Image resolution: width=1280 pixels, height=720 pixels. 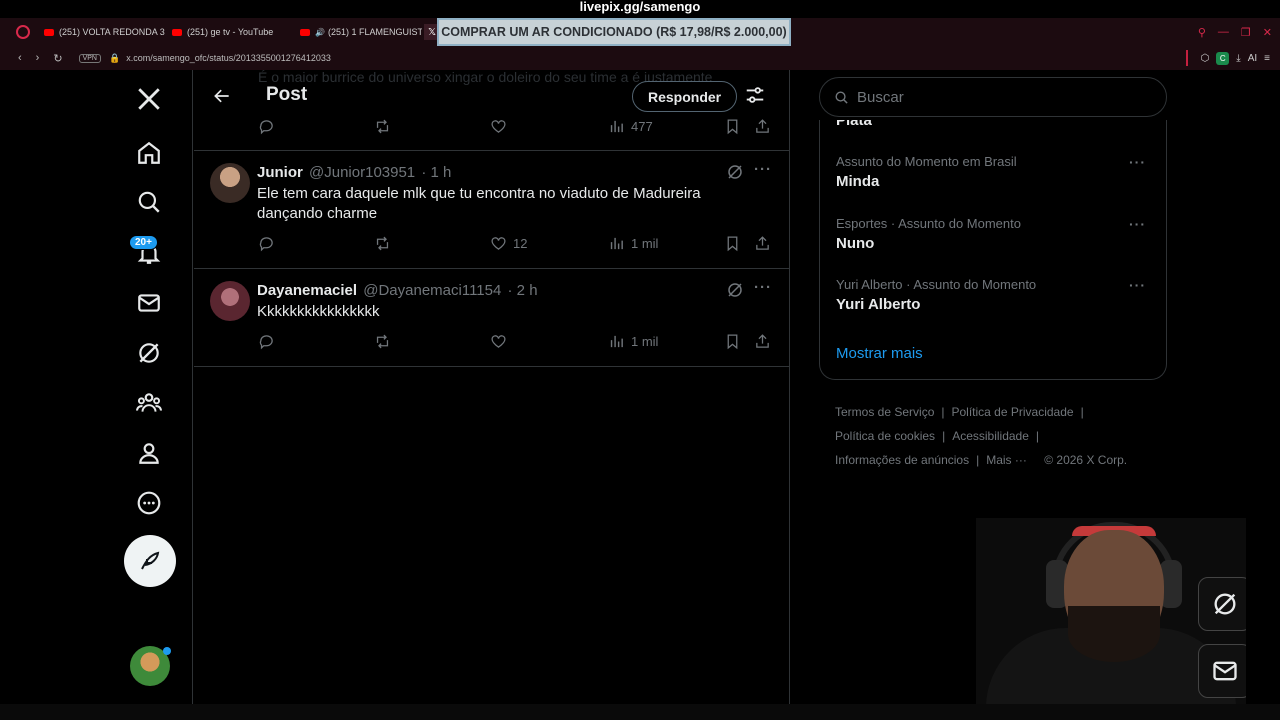 What do you see at coordinates (362, 172) in the screenshot?
I see `user-handle: @Junior103951` at bounding box center [362, 172].